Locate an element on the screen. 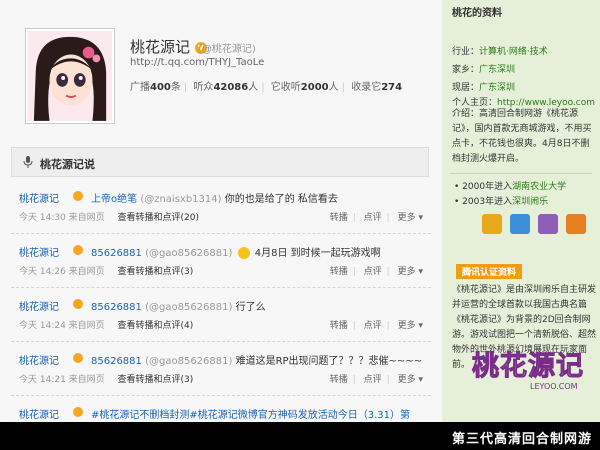 The image size is (600, 450). post-time: 今天 14:30 来自网页 is located at coordinates (62, 218).